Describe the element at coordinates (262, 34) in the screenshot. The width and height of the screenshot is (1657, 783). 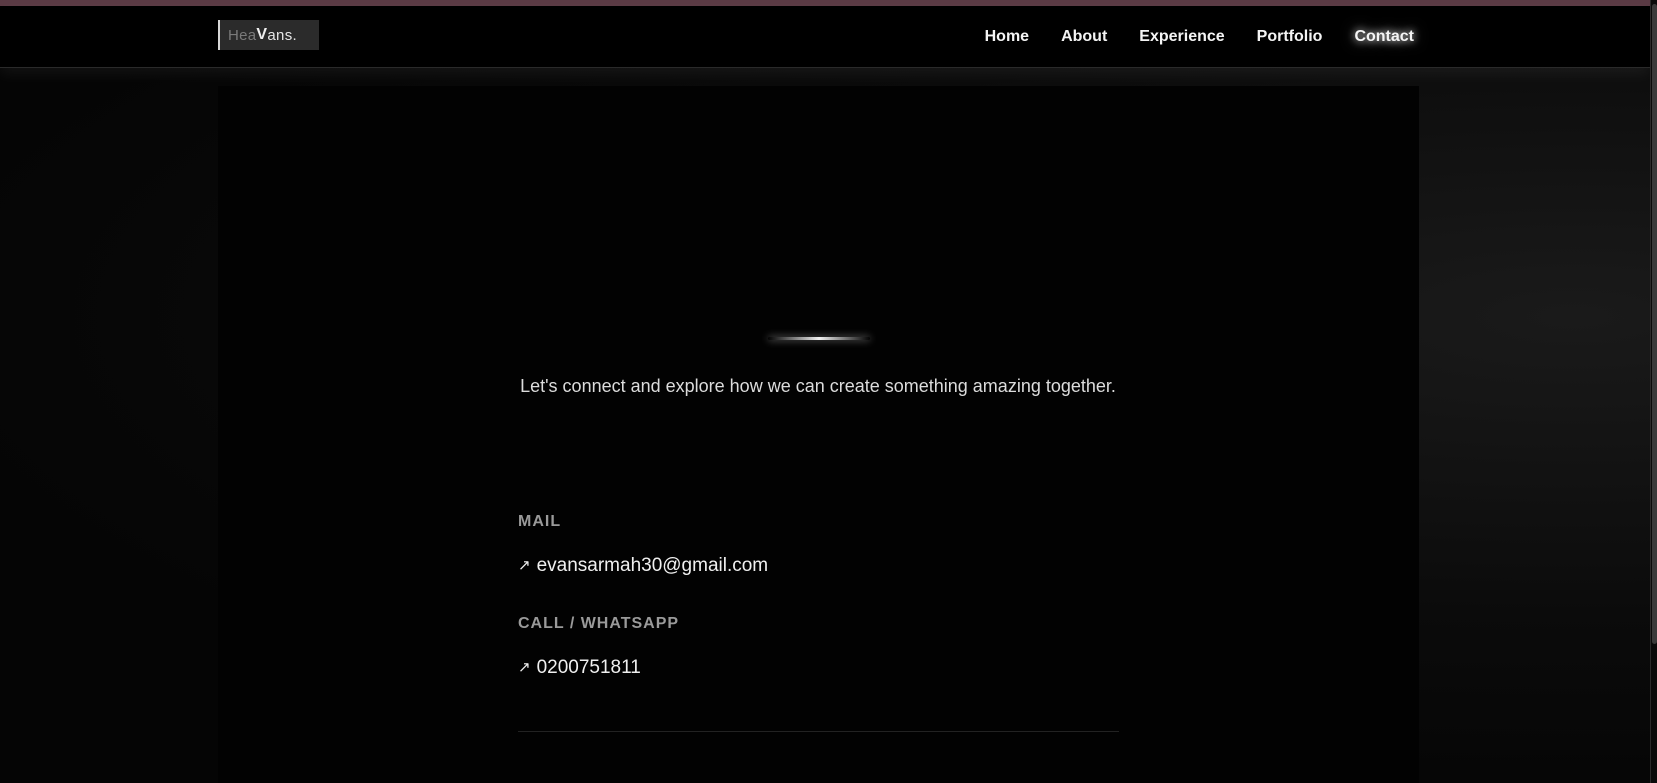
I see `logo-text-part2: V` at that location.